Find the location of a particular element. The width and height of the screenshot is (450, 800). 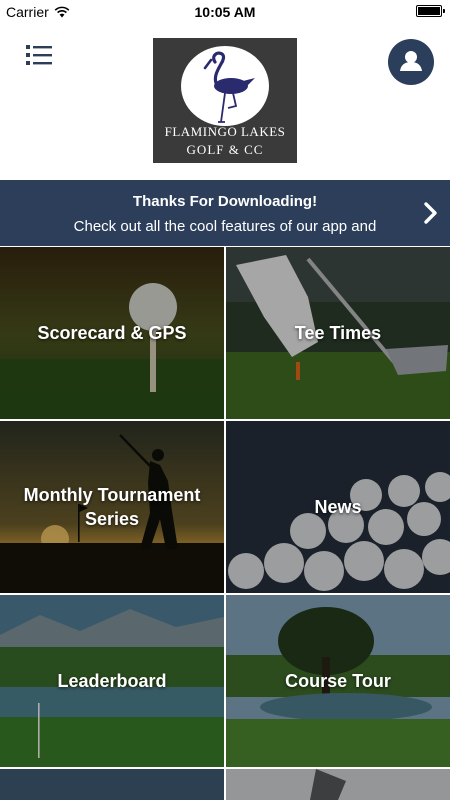

menu-icon is located at coordinates (39, 55).